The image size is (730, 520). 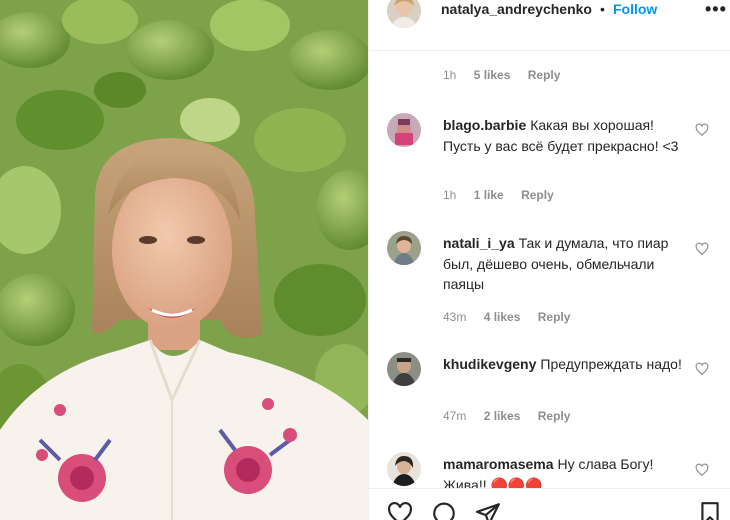 I want to click on author-avatar-image, so click(x=404, y=14).